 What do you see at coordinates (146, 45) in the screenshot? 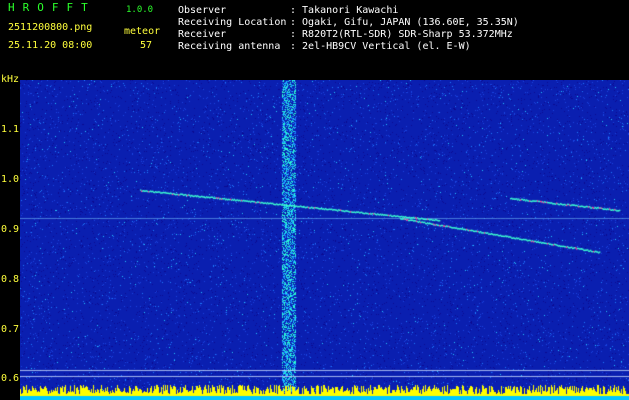
I see `meteor-count: 57` at bounding box center [146, 45].